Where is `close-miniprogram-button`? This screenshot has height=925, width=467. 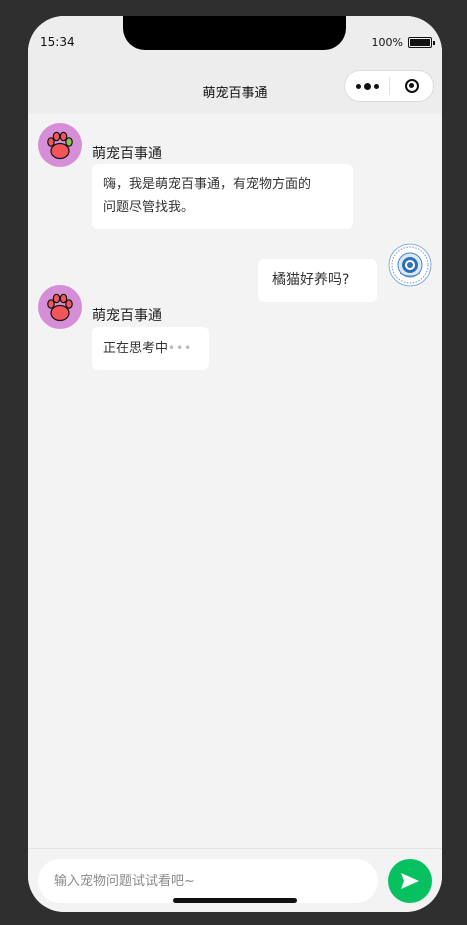 close-miniprogram-button is located at coordinates (411, 86).